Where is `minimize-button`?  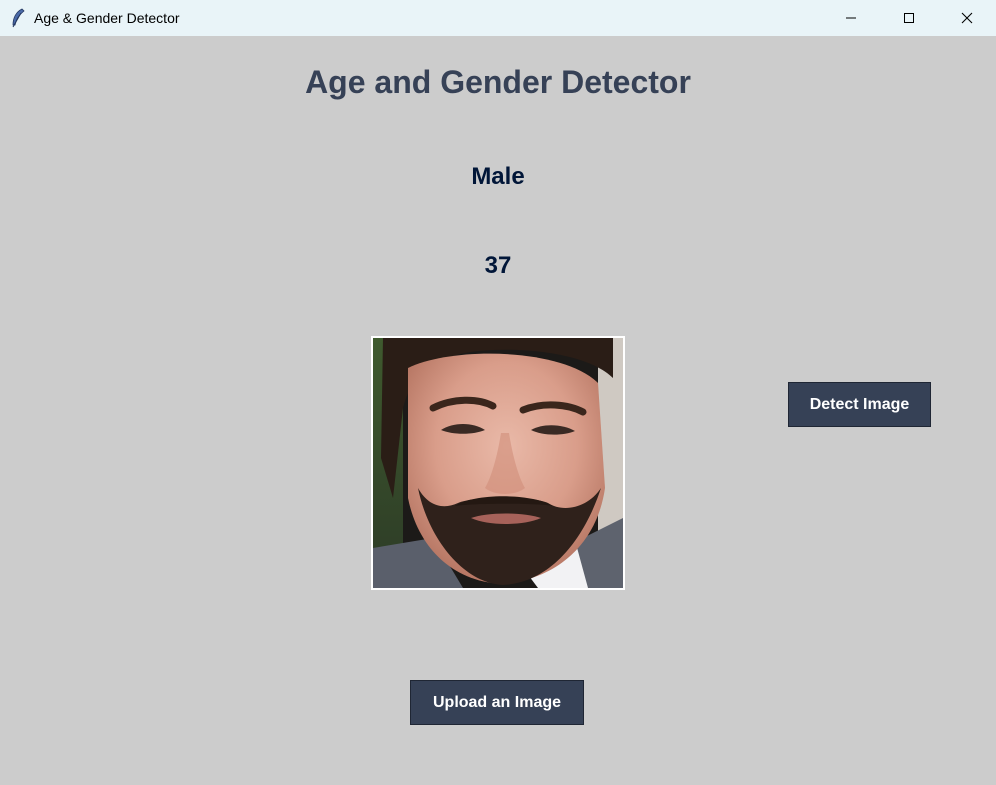 minimize-button is located at coordinates (851, 18).